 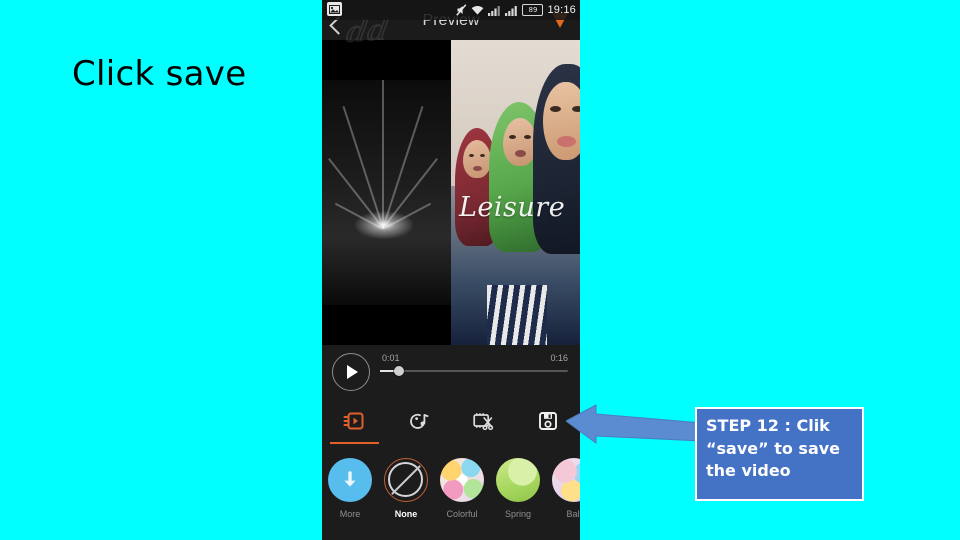 What do you see at coordinates (159, 74) in the screenshot?
I see `page-title: Click save` at bounding box center [159, 74].